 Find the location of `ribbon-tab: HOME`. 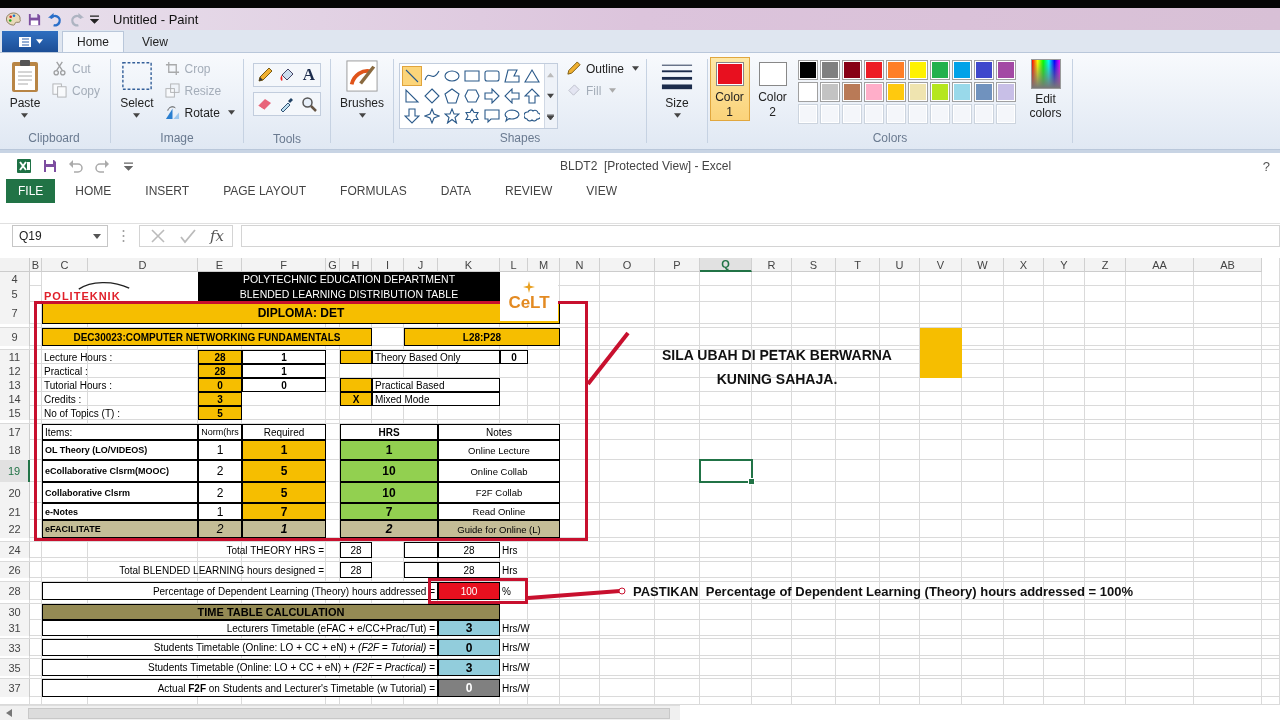

ribbon-tab: HOME is located at coordinates (93, 191).